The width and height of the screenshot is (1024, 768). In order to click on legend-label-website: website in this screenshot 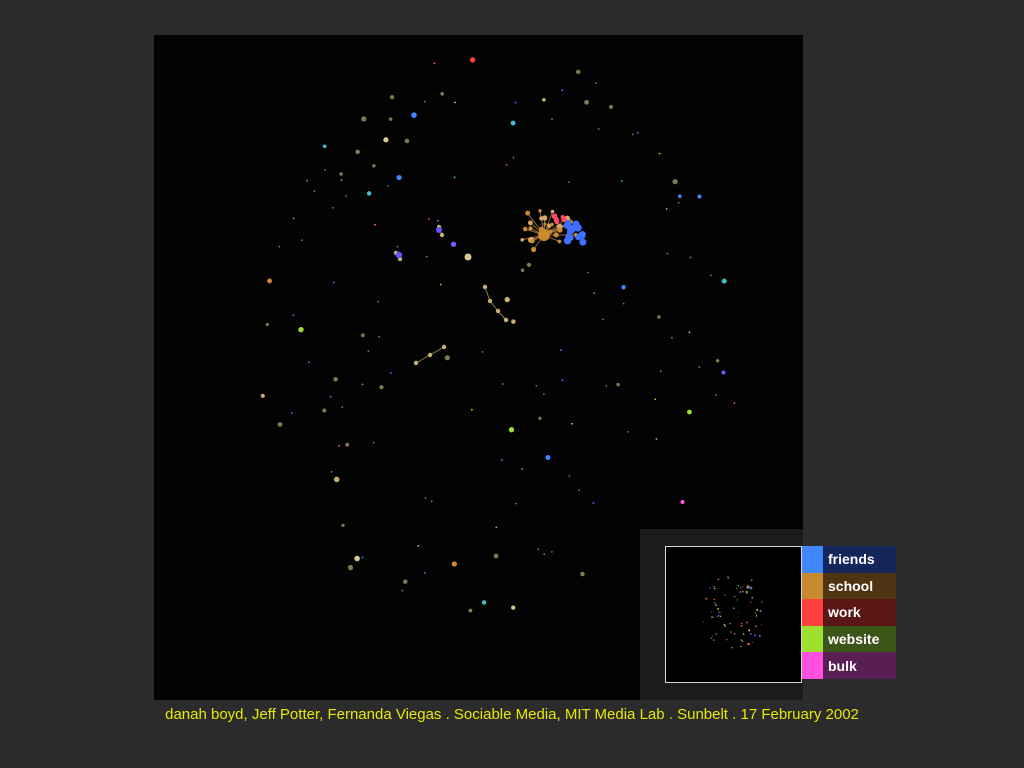, I will do `click(859, 639)`.